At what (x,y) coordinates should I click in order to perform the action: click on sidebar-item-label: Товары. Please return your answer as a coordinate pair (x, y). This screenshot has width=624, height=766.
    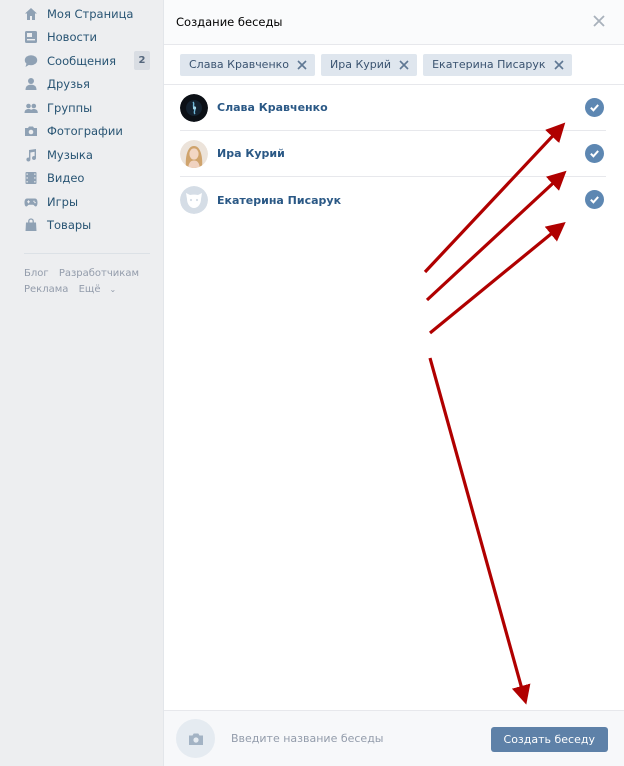
    Looking at the image, I should click on (69, 225).